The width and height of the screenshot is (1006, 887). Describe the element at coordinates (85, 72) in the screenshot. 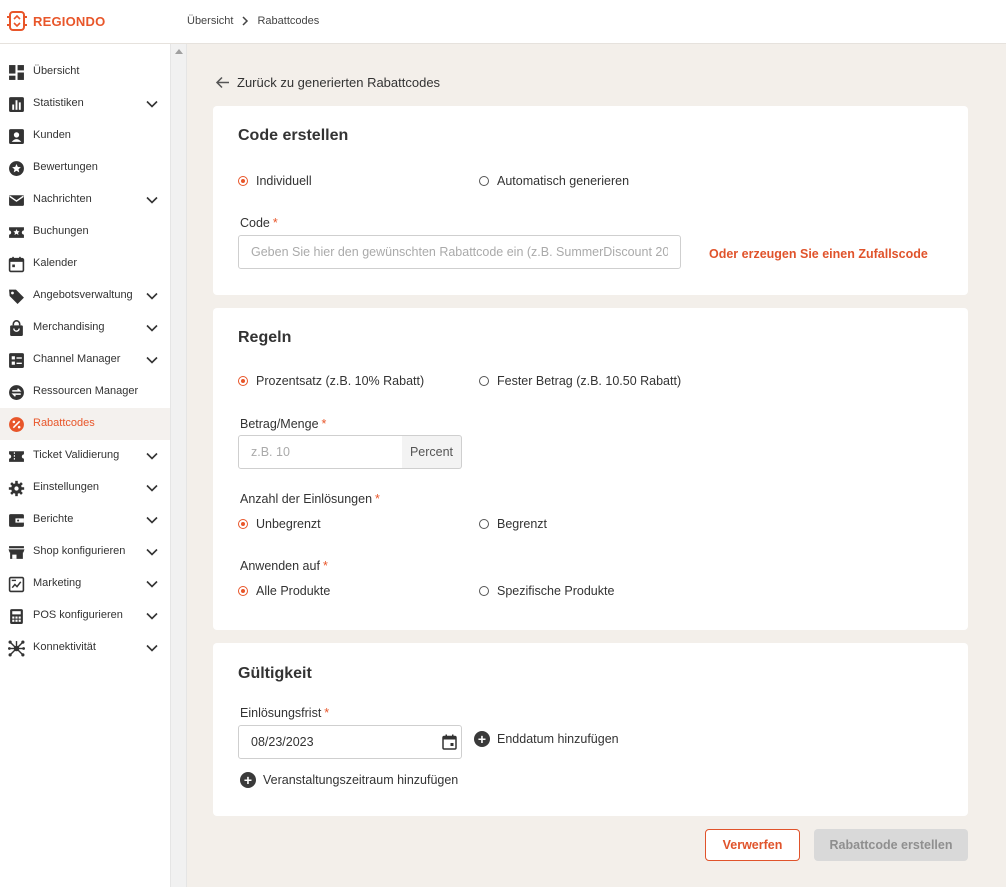

I see `sidebar-item-uebersicht: Übersicht` at that location.